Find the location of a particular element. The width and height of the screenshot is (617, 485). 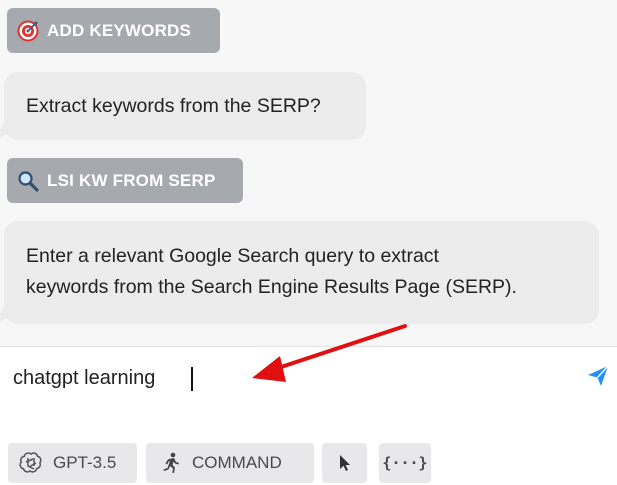

lsi-chip-label: LSI KW FROM SERP is located at coordinates (131, 180).